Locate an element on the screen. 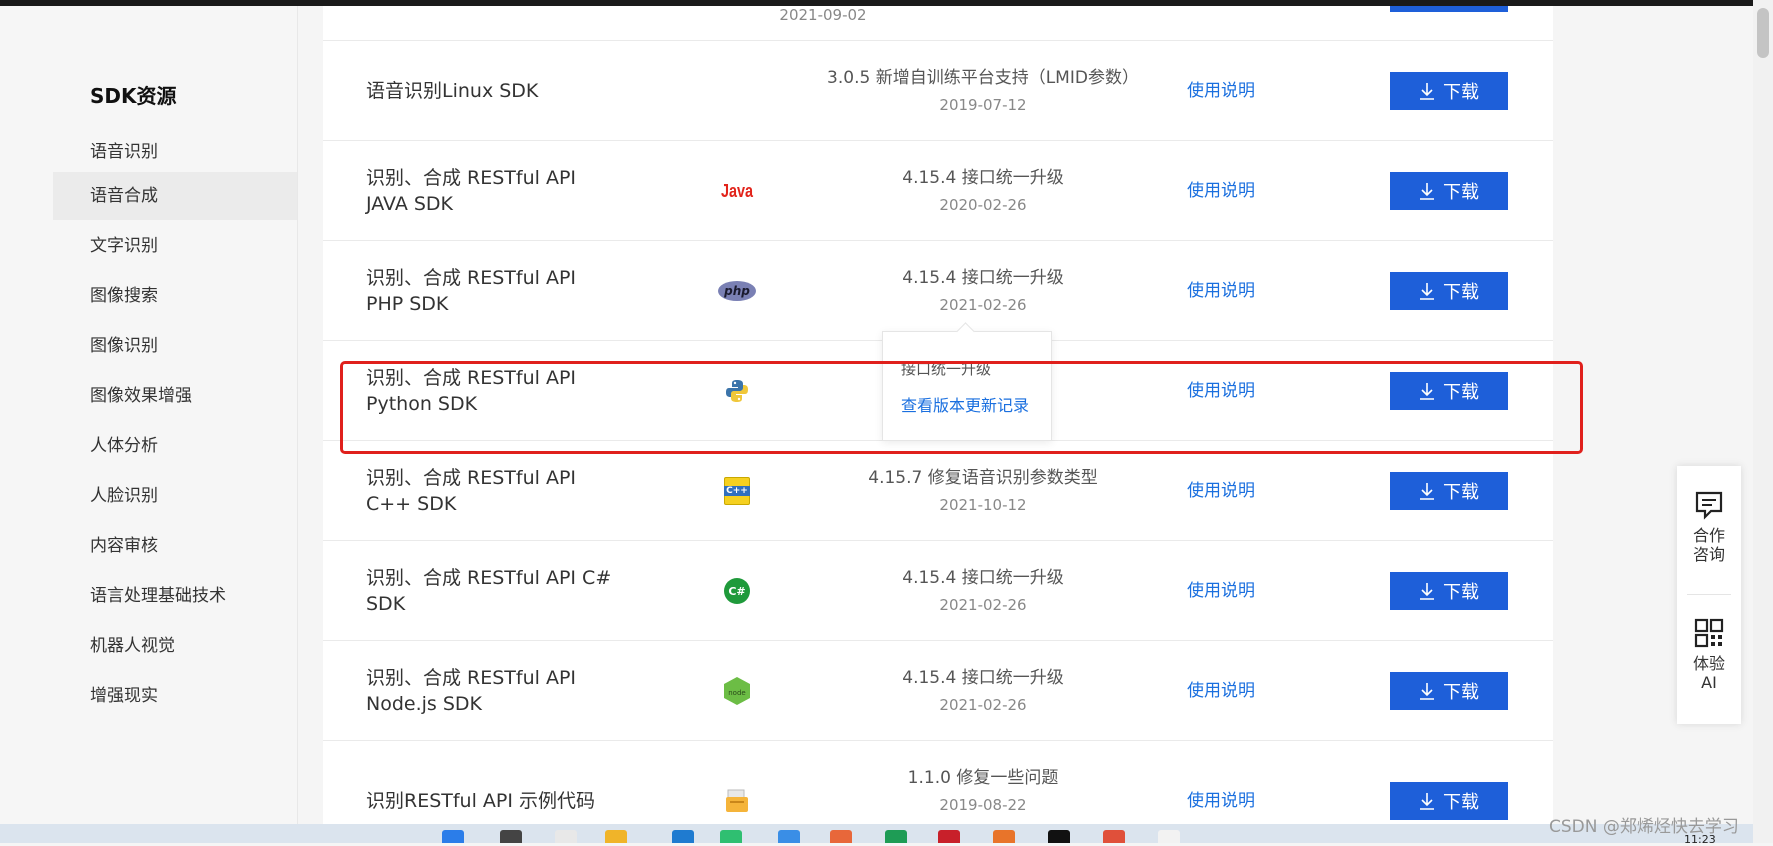 Image resolution: width=1773 pixels, height=846 pixels. chrome-icon is located at coordinates (1114, 836).